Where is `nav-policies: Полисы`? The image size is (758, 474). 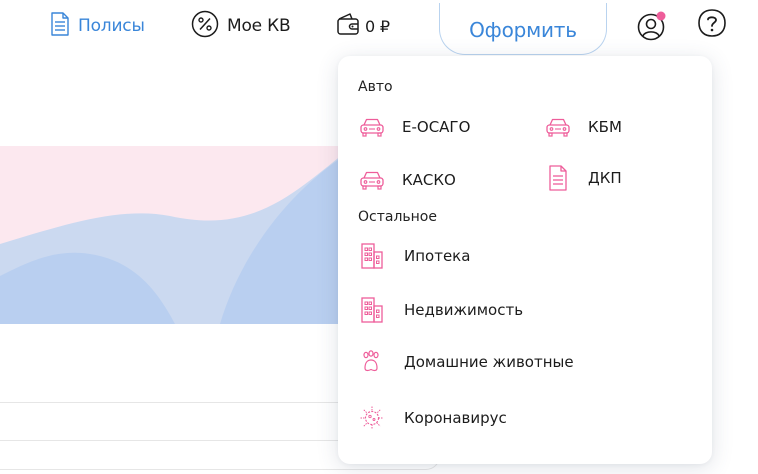 nav-policies: Полисы is located at coordinates (97, 26).